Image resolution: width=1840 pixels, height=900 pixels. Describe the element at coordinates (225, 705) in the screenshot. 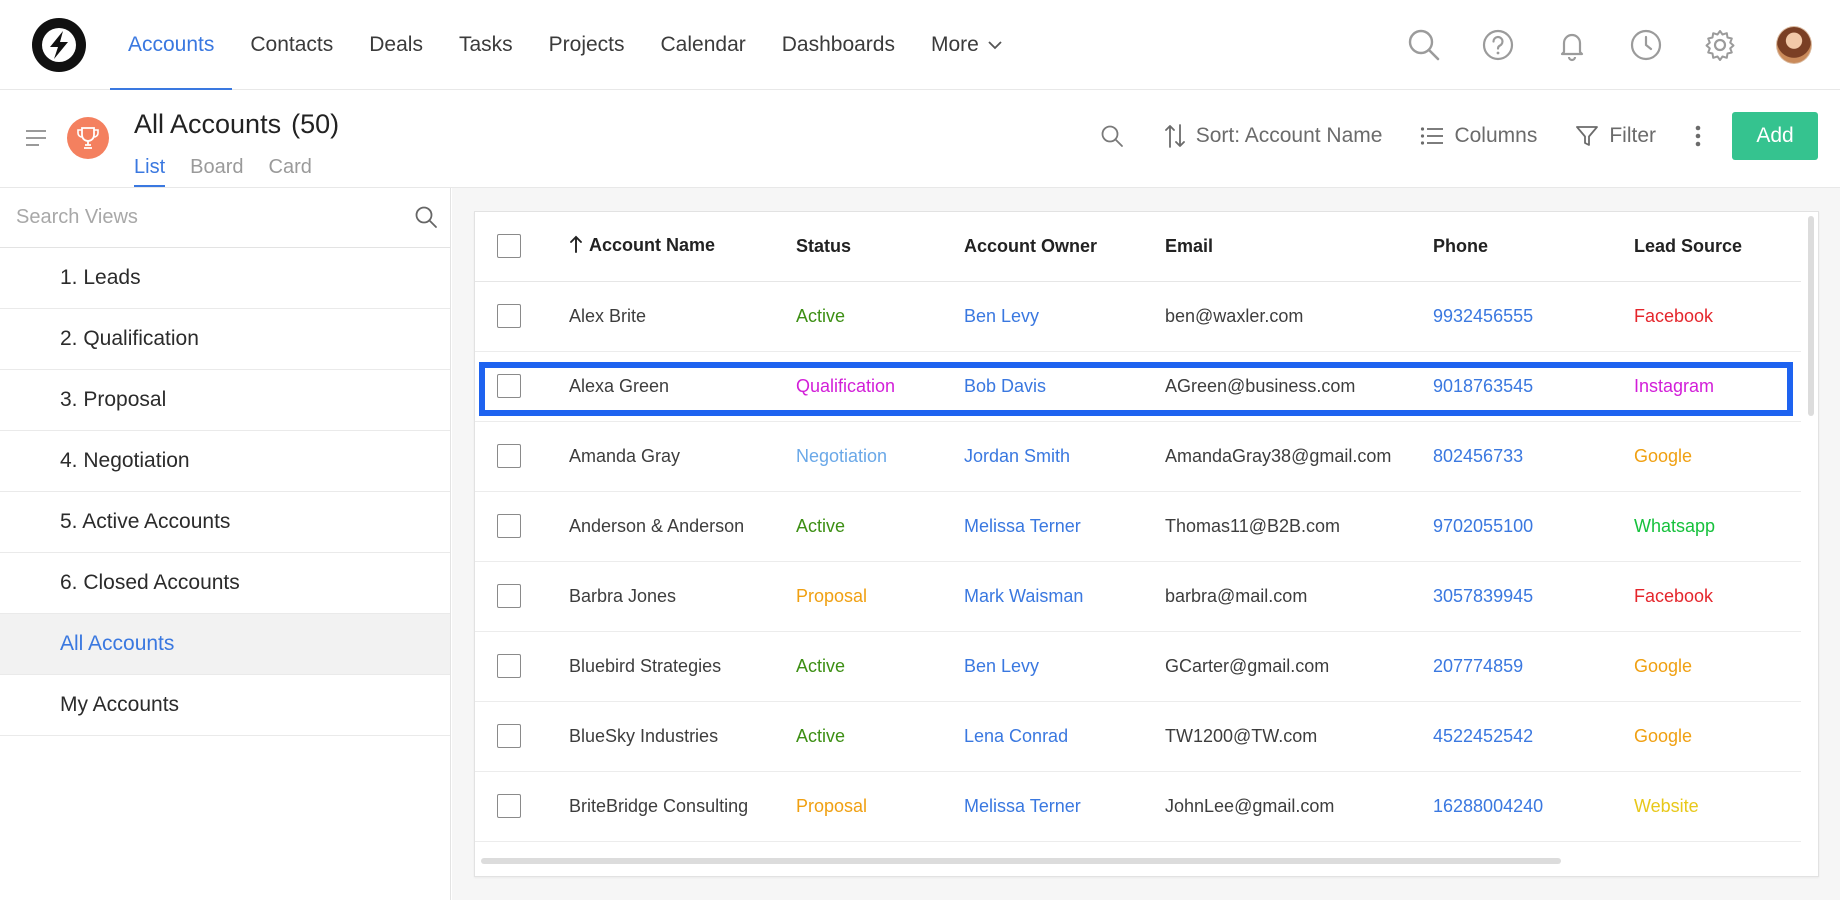

I see `sidebar-item-my-accounts: My Accounts` at that location.